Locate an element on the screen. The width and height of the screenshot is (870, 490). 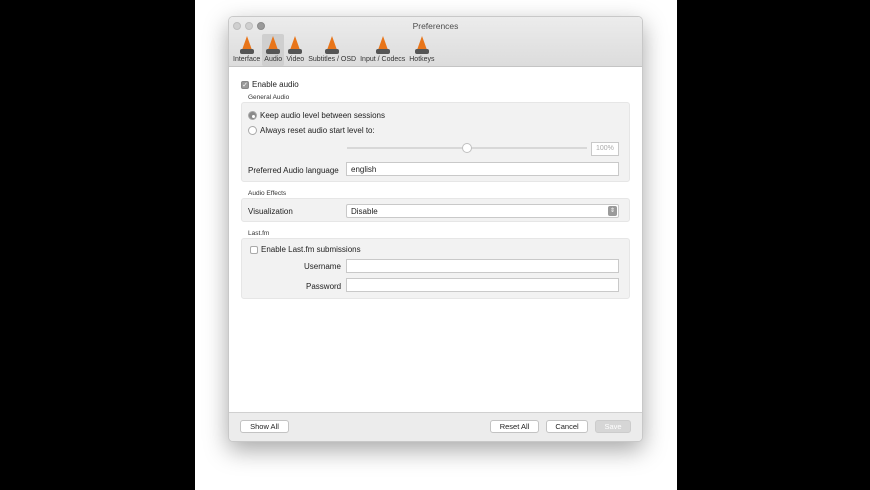
username-input is located at coordinates (482, 266).